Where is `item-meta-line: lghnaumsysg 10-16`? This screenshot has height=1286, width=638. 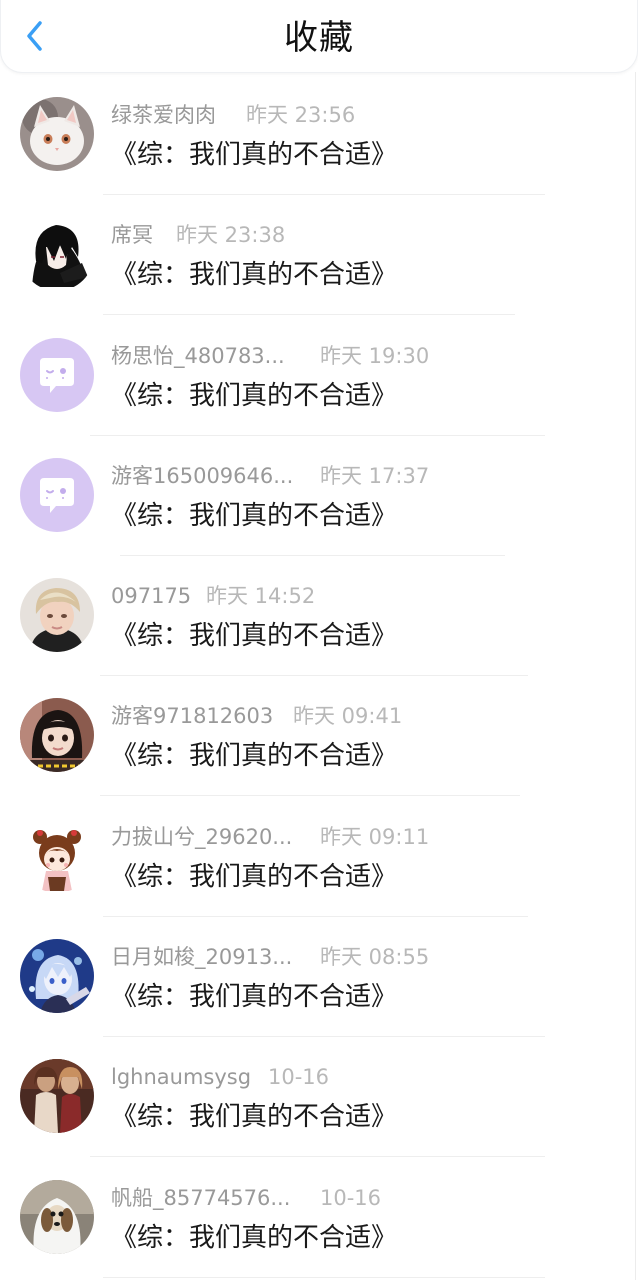
item-meta-line: lghnaumsysg 10-16 is located at coordinates (220, 1077).